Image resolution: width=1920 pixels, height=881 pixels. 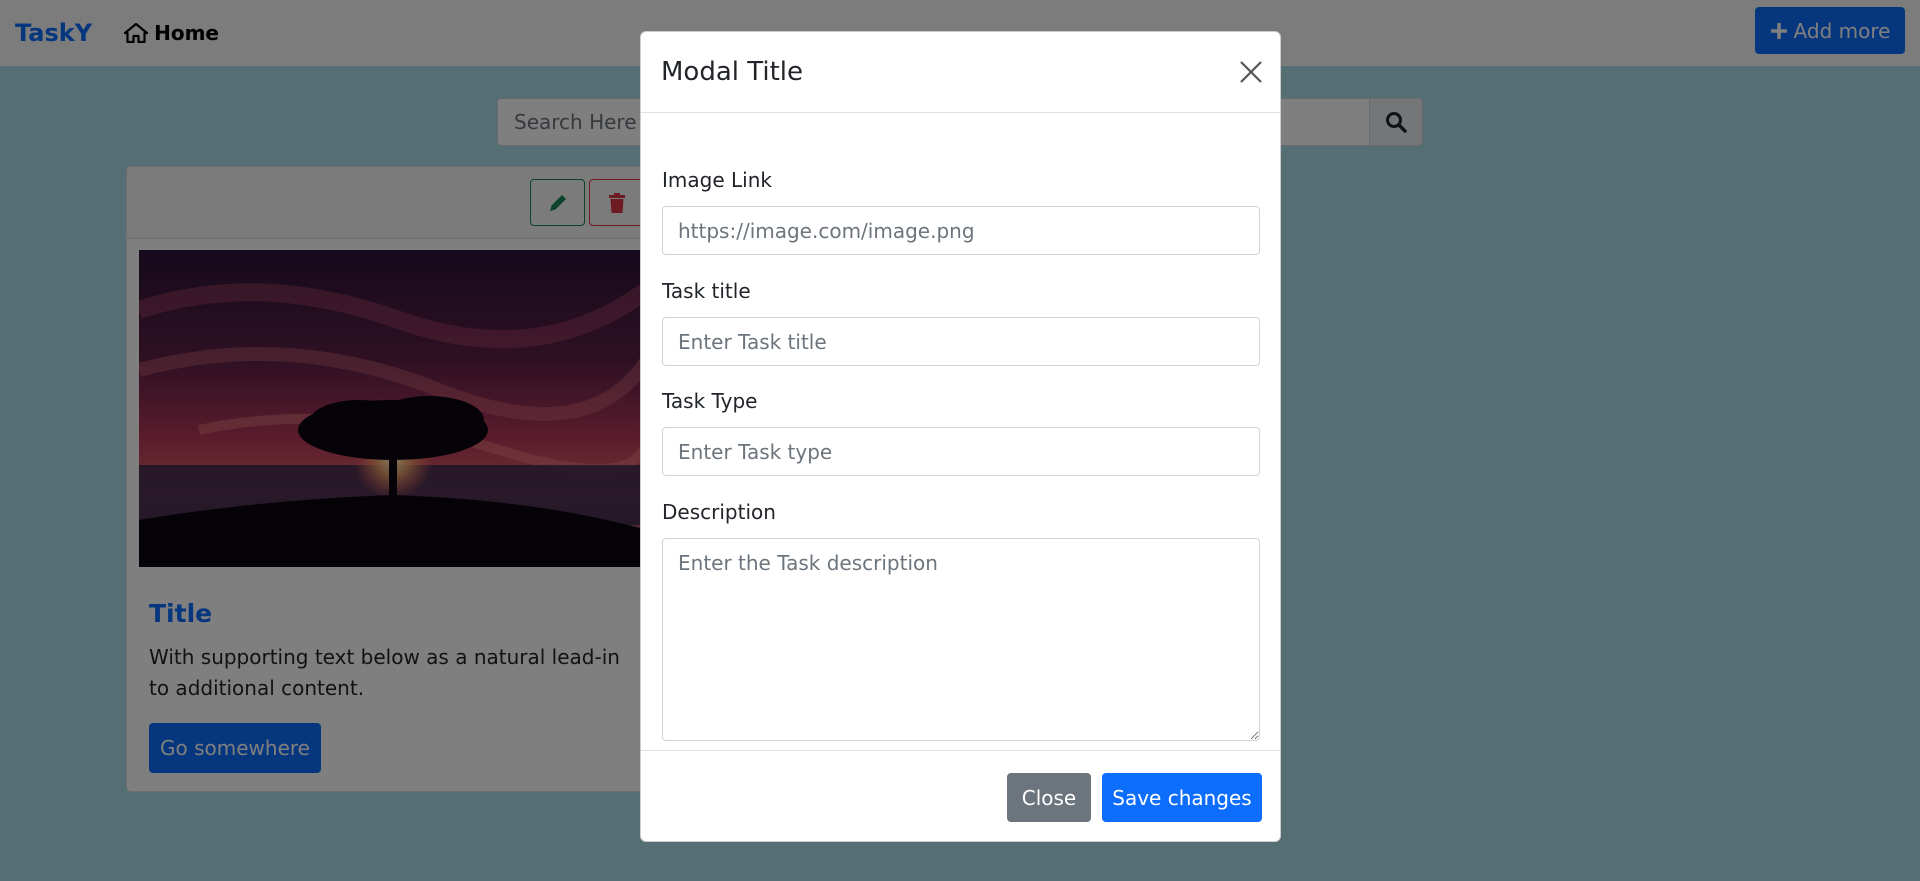 I want to click on modal-header: Modal Title, so click(x=960, y=72).